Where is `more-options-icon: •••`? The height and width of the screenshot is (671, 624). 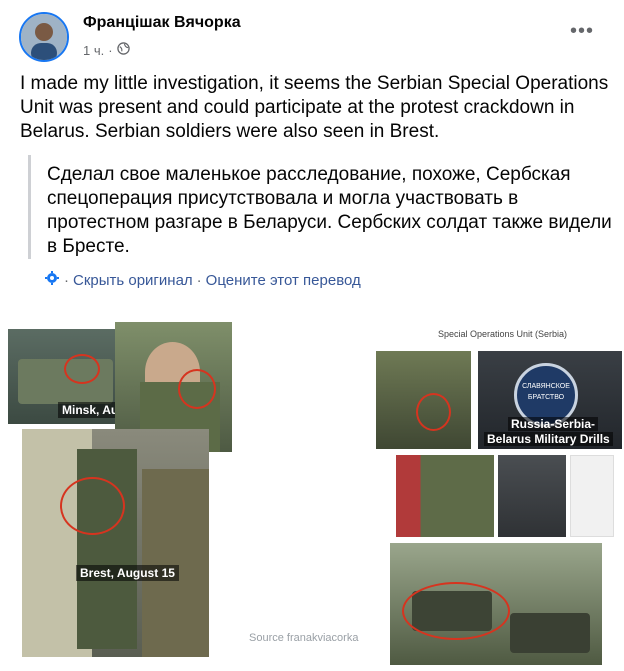 more-options-icon: ••• is located at coordinates (582, 31).